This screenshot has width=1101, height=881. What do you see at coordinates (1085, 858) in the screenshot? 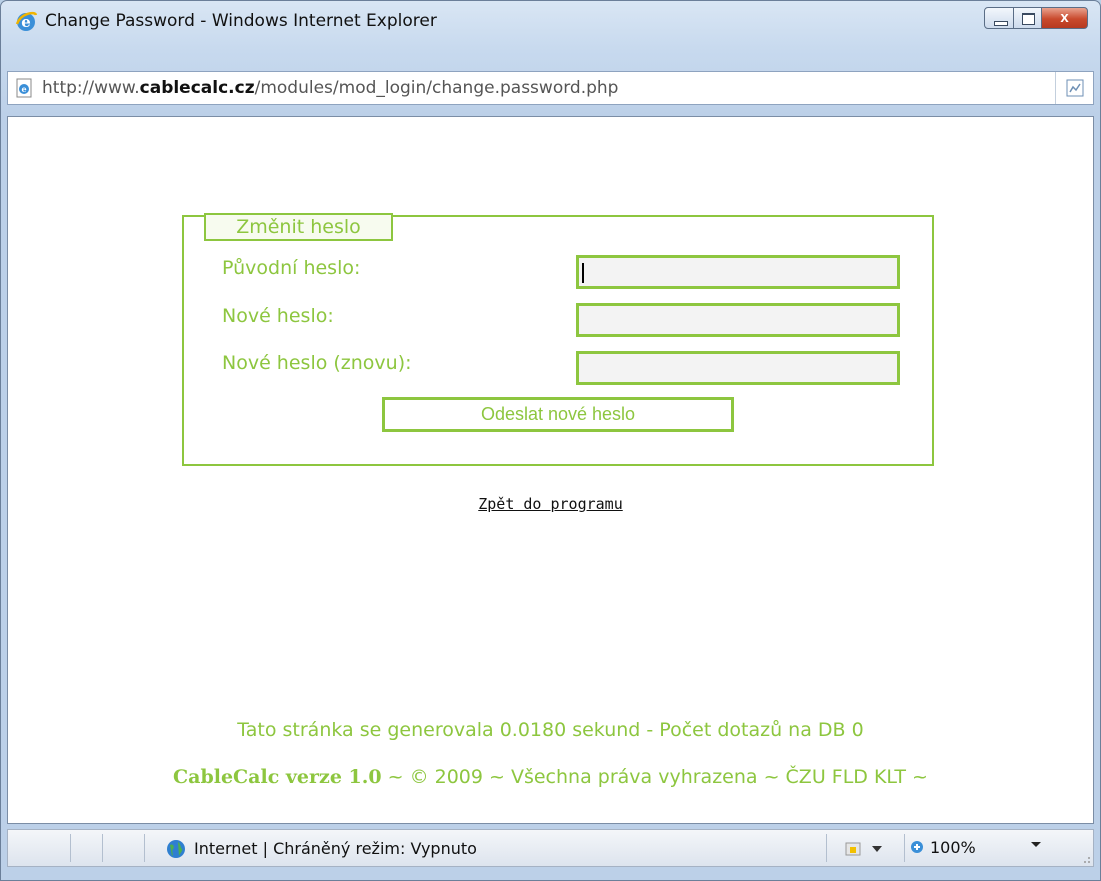
I see `resize-grip-icon` at bounding box center [1085, 858].